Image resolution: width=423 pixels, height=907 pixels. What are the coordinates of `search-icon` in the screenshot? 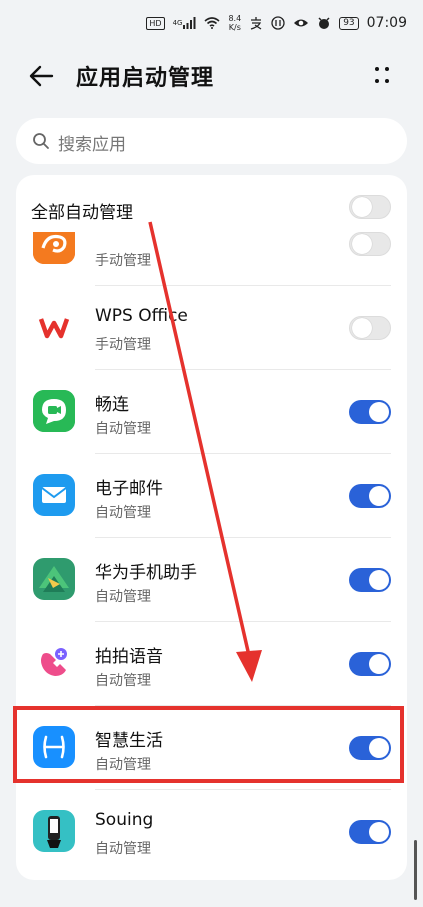 It's located at (41, 141).